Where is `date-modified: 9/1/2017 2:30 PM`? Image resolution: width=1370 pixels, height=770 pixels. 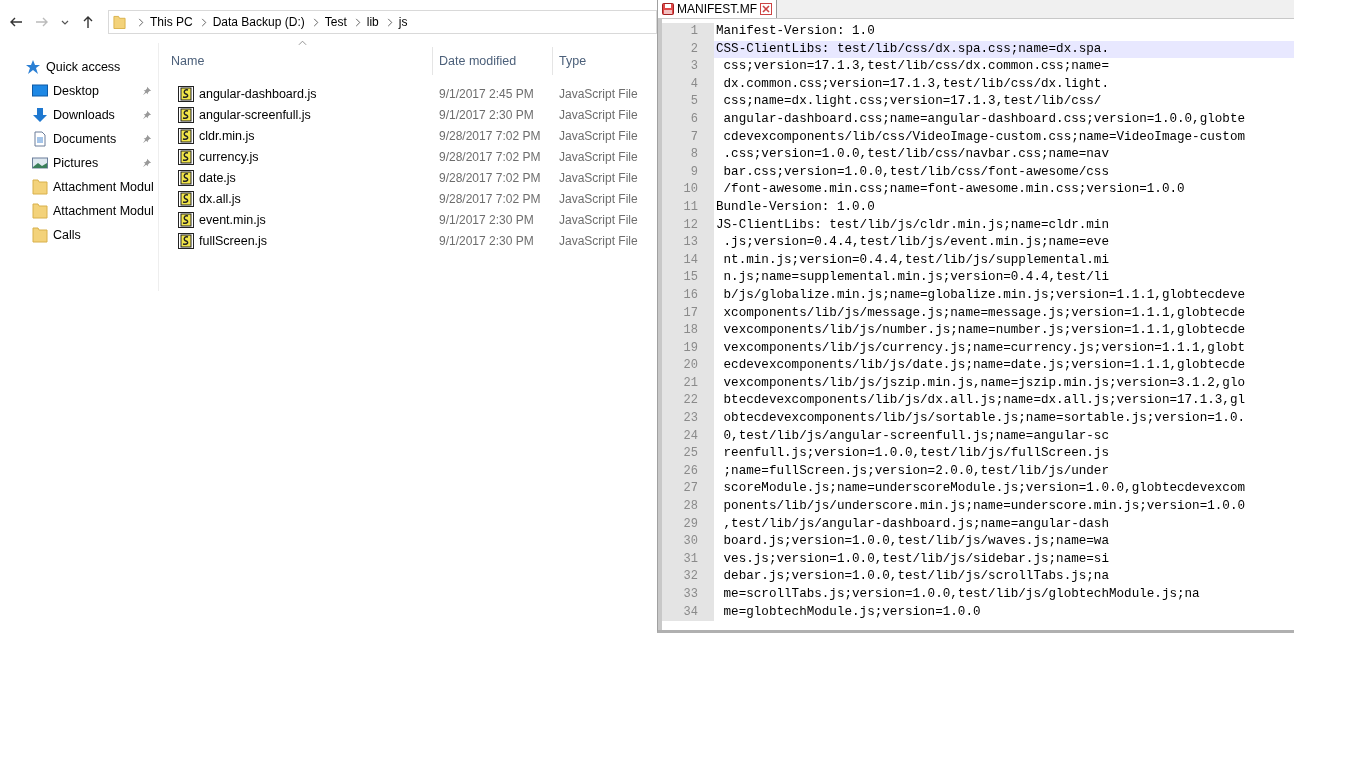
date-modified: 9/1/2017 2:30 PM is located at coordinates (486, 240).